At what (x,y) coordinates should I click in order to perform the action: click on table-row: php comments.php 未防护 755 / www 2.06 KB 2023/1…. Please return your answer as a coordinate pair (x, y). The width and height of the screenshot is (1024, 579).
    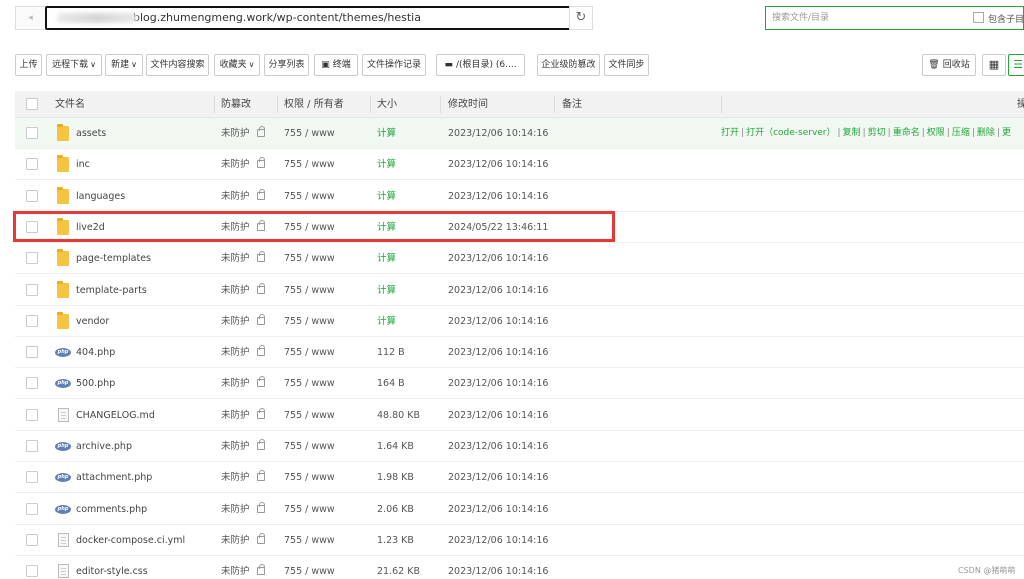
    Looking at the image, I should click on (519, 509).